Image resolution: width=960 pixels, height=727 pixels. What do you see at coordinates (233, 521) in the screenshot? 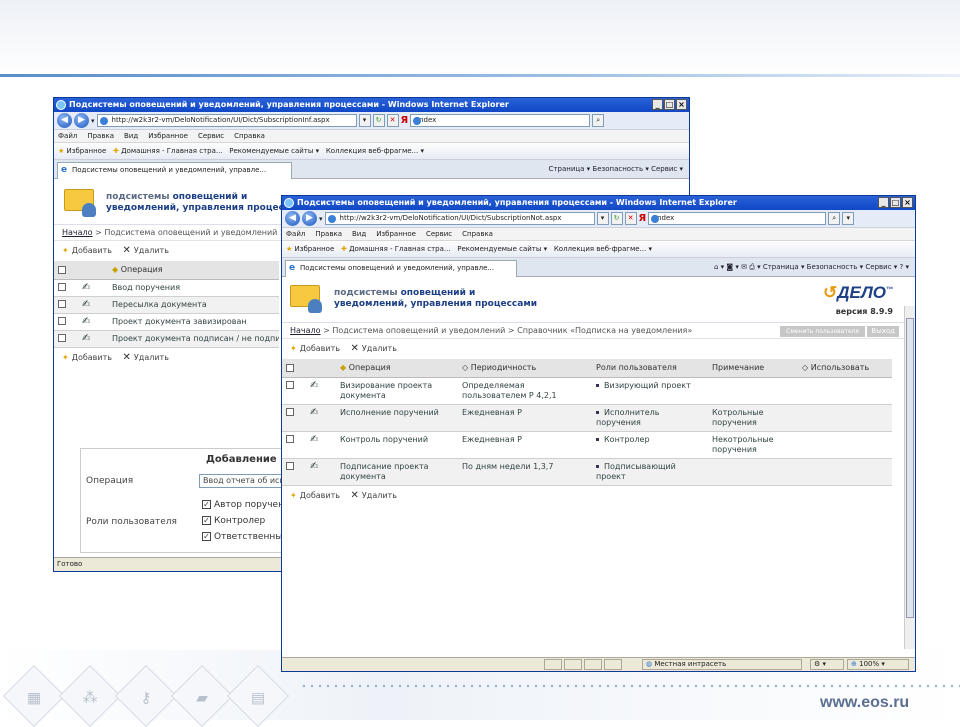
I see `role-checkbox: ✓ Контролер` at bounding box center [233, 521].